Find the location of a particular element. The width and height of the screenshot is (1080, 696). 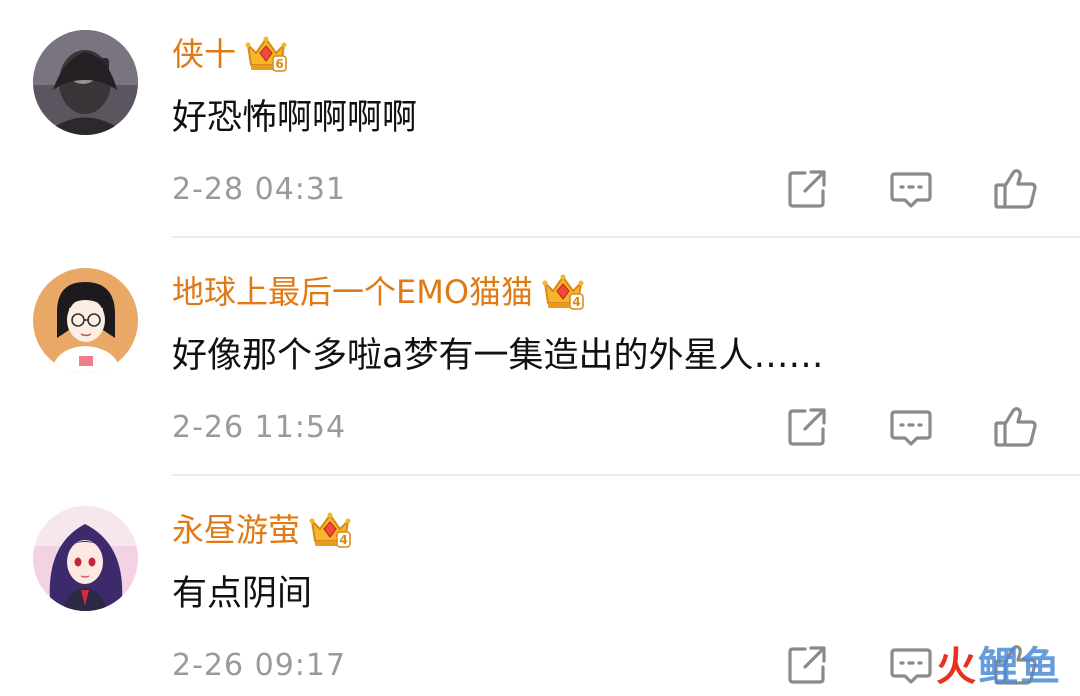

watermark-fire: 火 is located at coordinates (957, 667).